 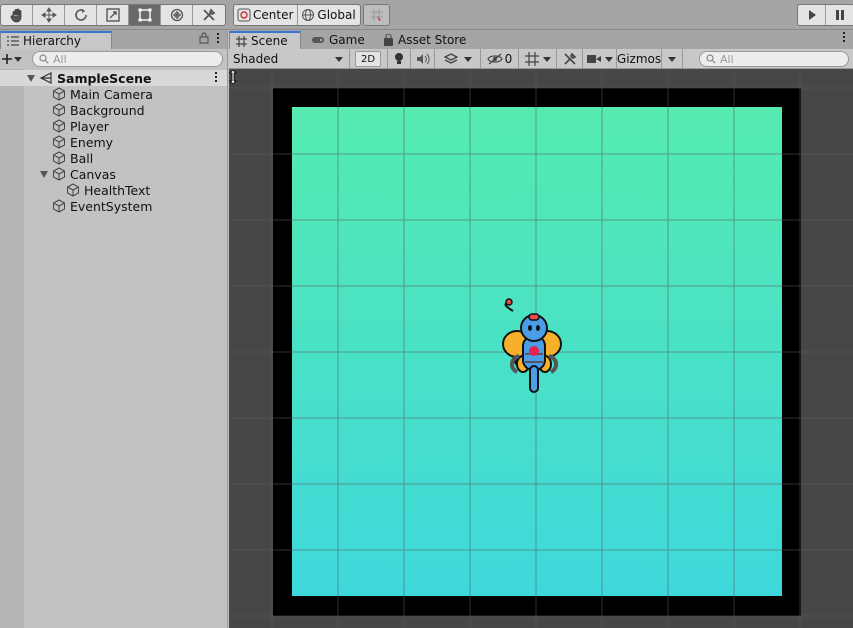 I want to click on hierarchy-tab-actions, so click(x=209, y=38).